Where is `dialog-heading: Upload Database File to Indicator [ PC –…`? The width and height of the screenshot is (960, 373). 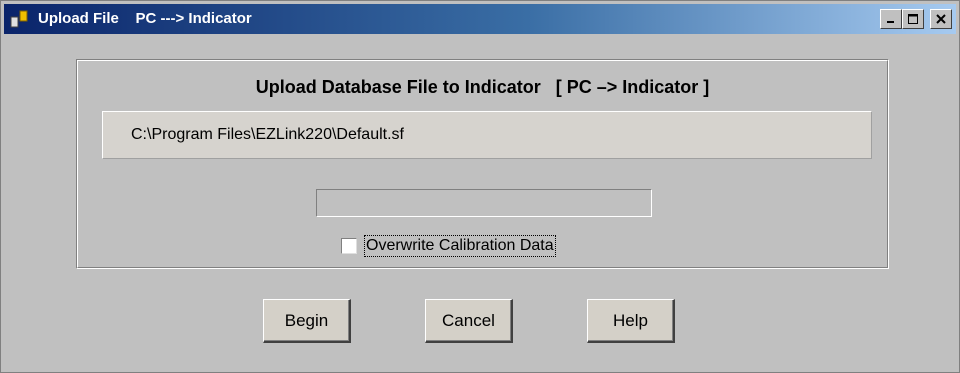 dialog-heading: Upload Database File to Indicator [ PC –… is located at coordinates (482, 87).